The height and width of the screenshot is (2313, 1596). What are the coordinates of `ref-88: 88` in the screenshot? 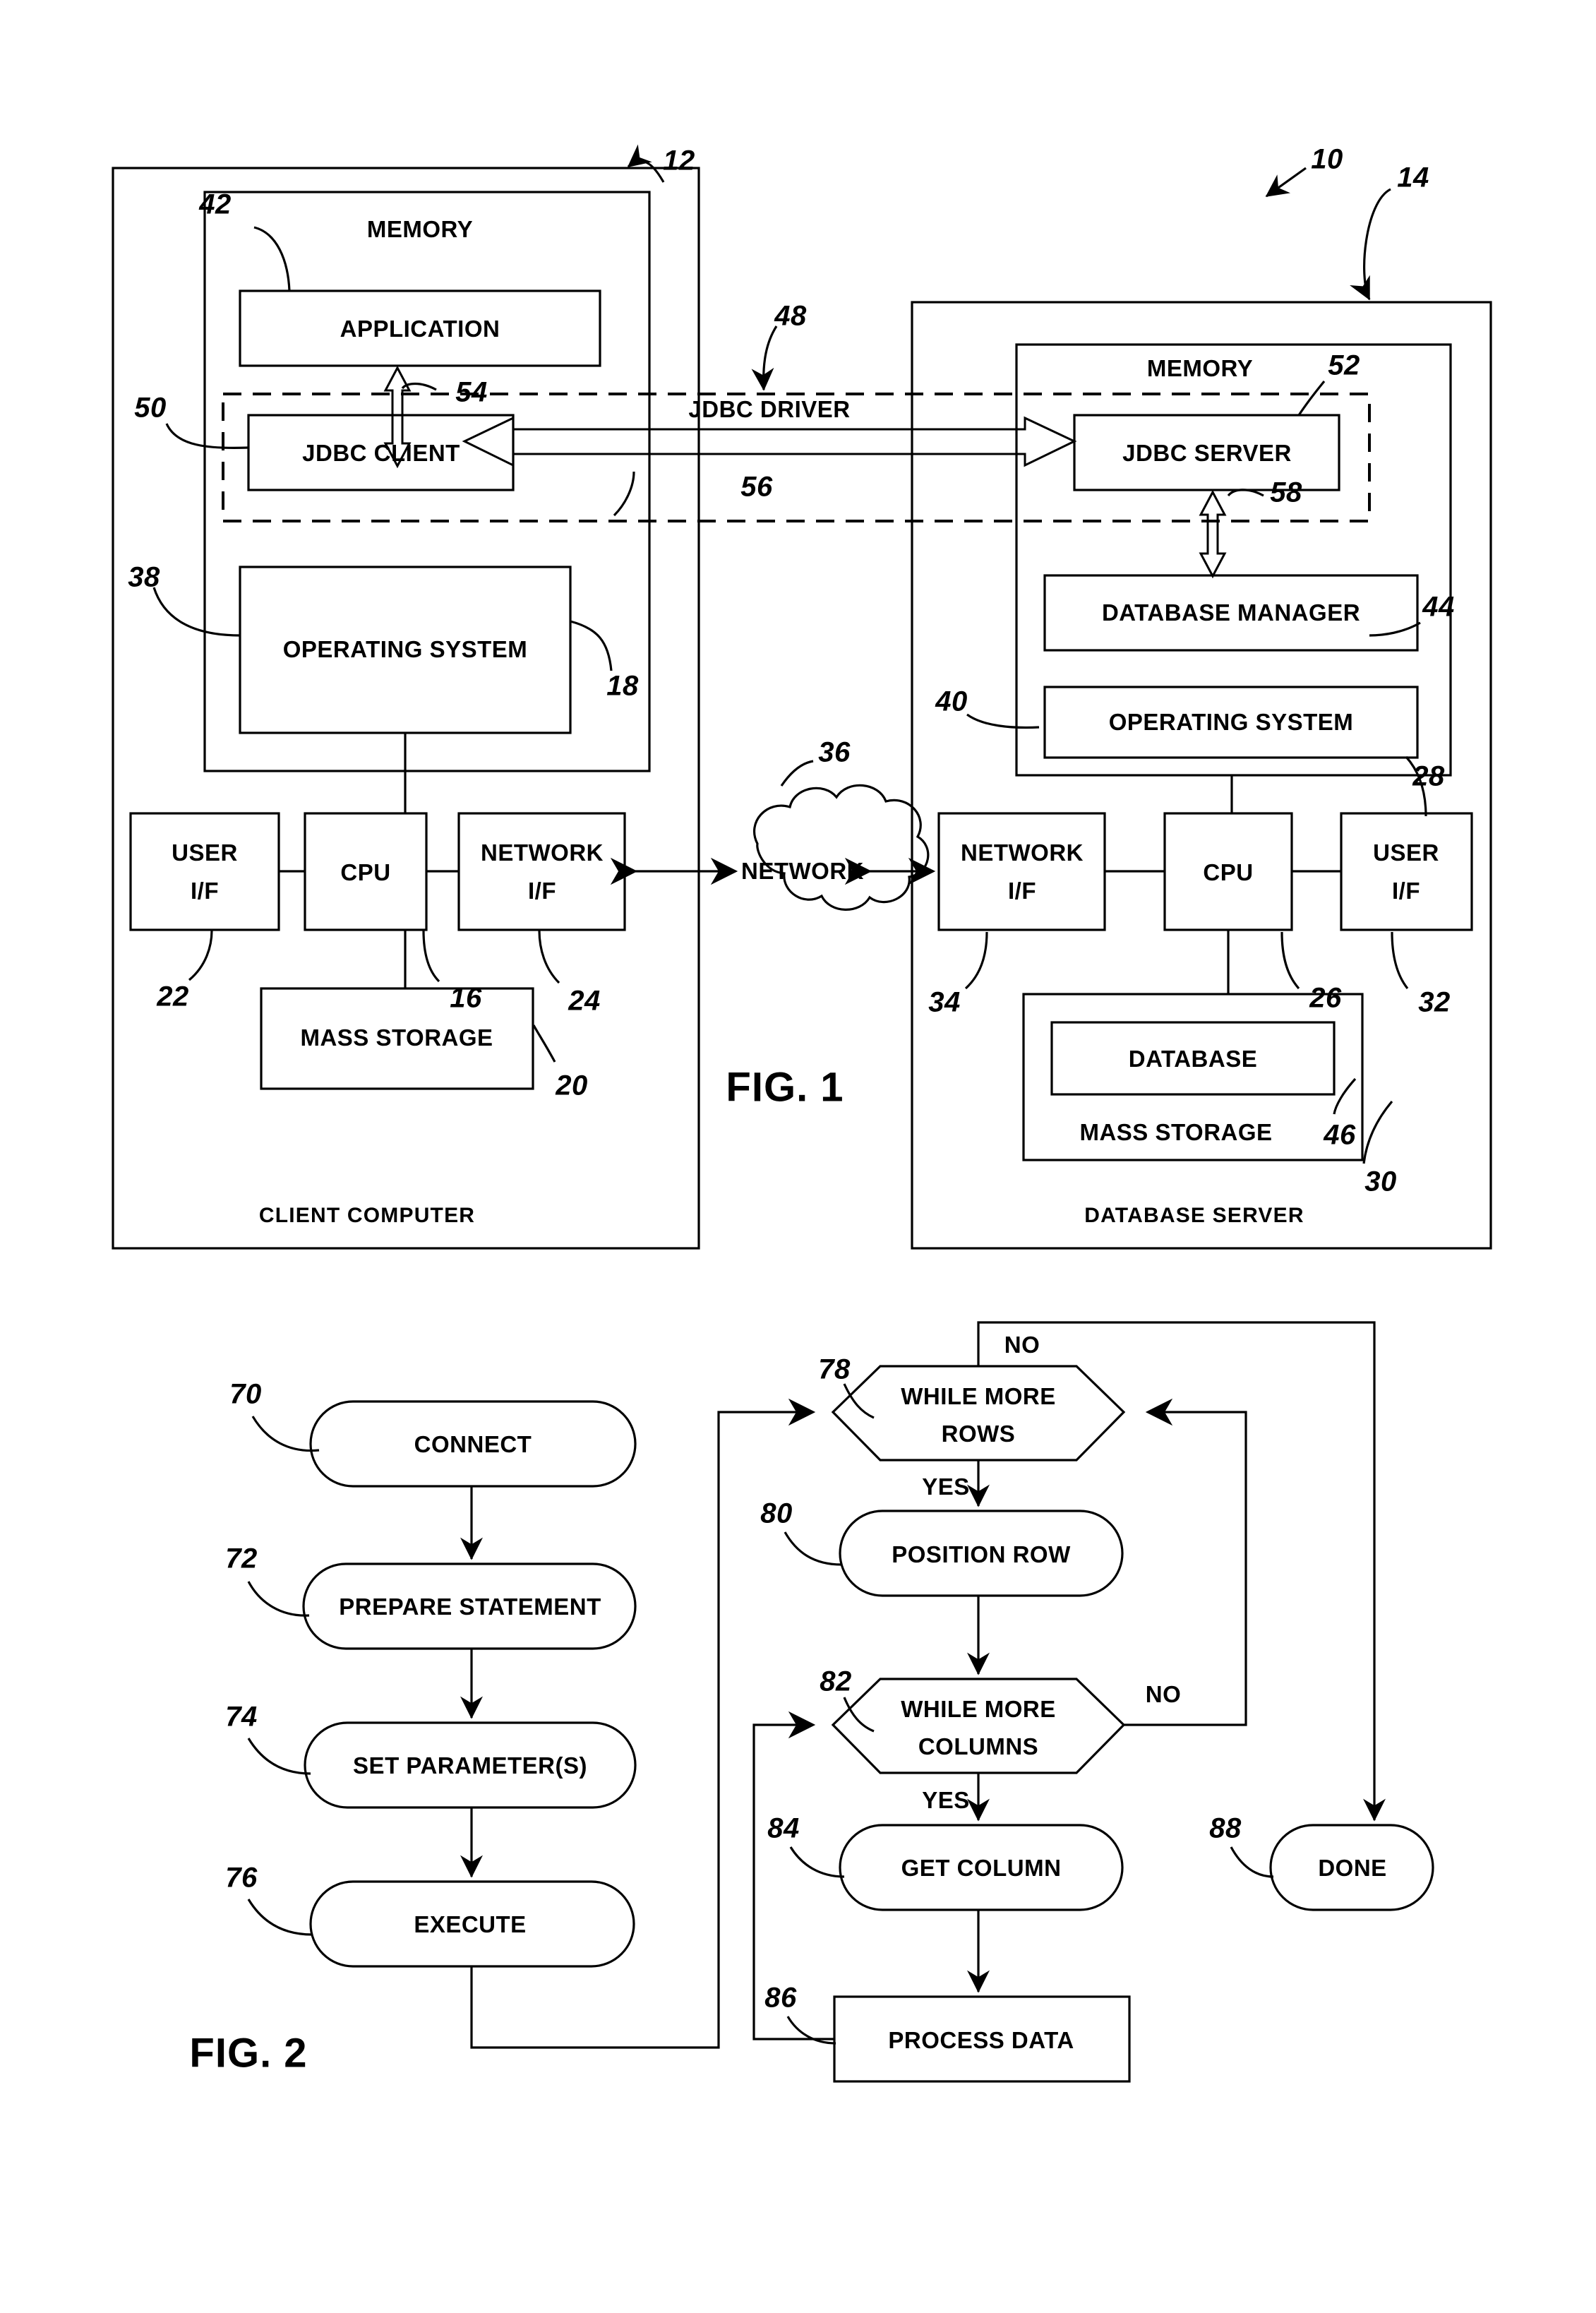 It's located at (1225, 1828).